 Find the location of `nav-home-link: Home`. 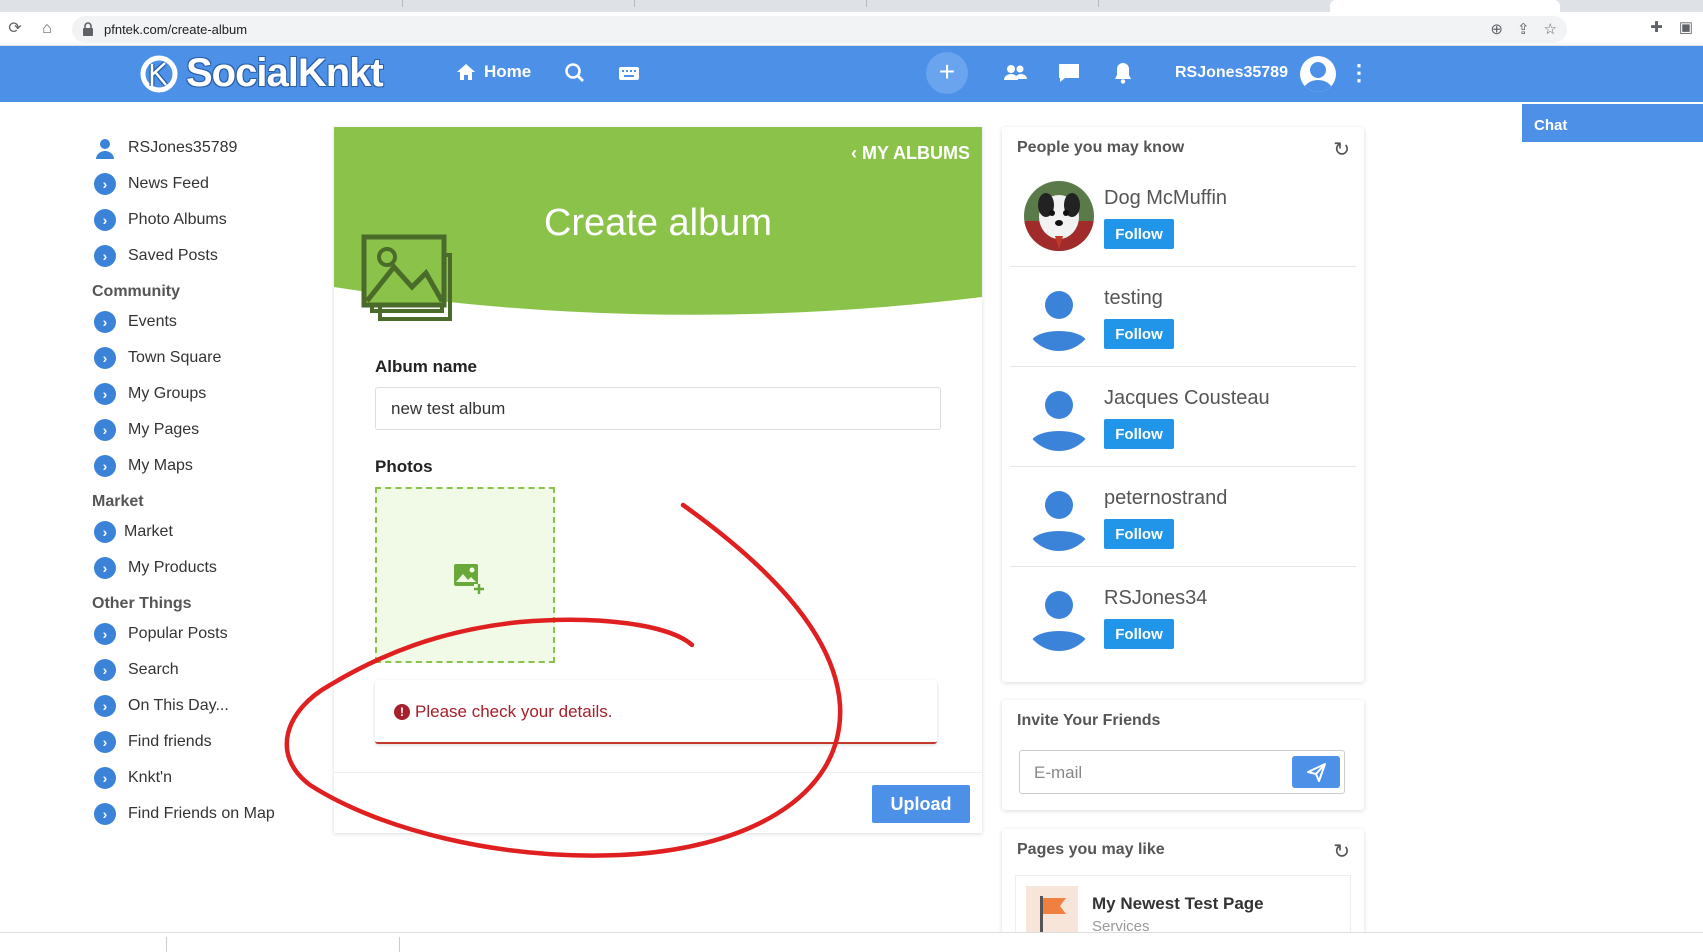

nav-home-link: Home is located at coordinates (493, 72).